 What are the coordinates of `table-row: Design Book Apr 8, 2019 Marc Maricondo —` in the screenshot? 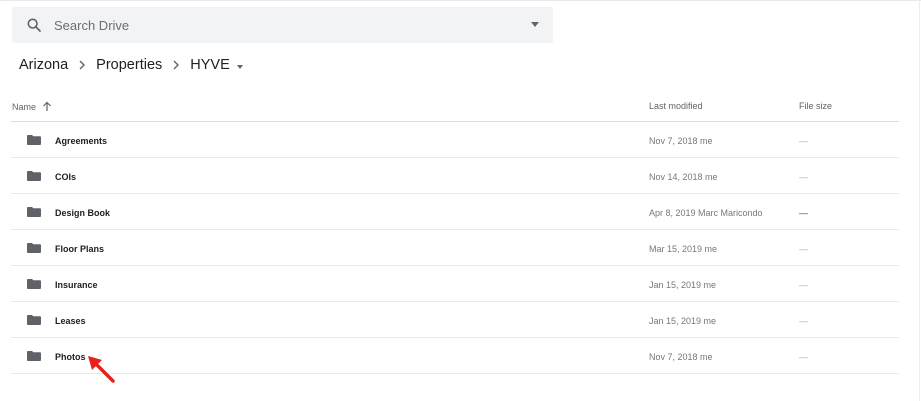 It's located at (455, 212).